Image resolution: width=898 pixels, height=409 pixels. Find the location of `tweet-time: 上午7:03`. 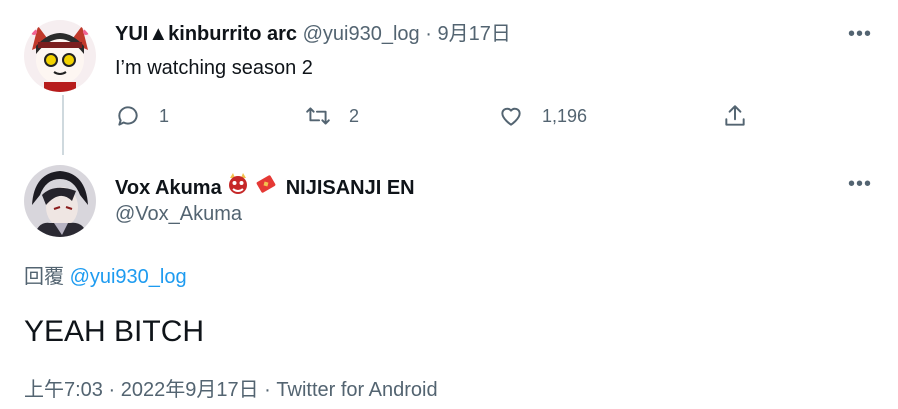

tweet-time: 上午7:03 is located at coordinates (63, 390).